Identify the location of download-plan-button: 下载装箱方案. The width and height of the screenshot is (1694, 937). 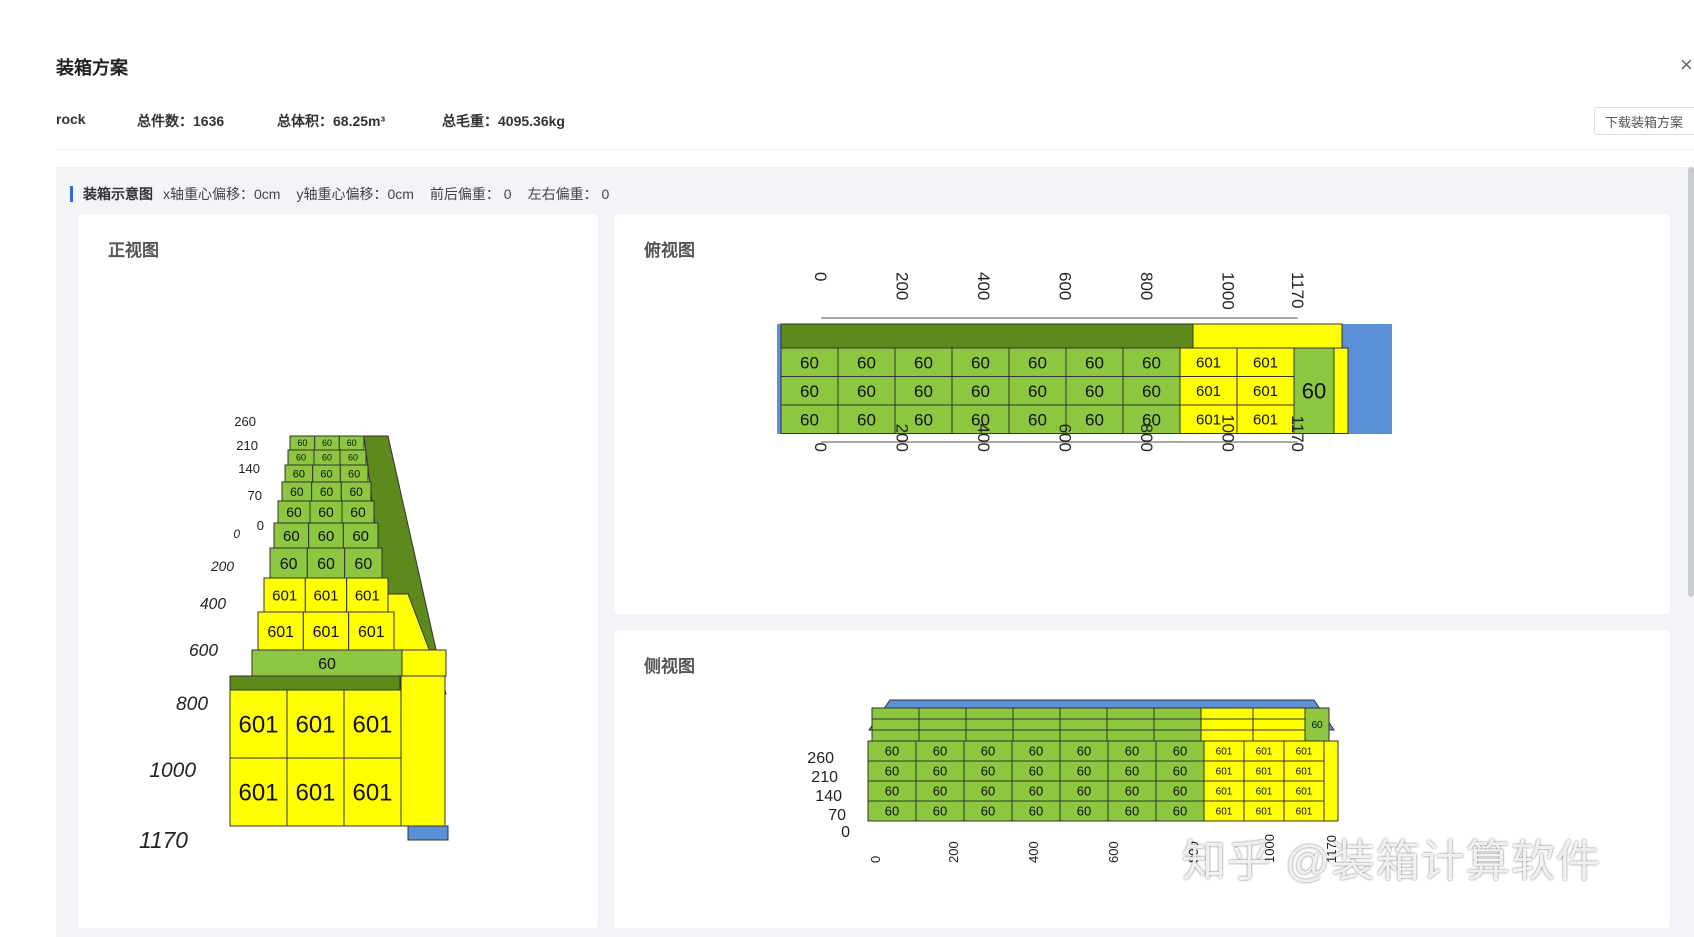
(1644, 121).